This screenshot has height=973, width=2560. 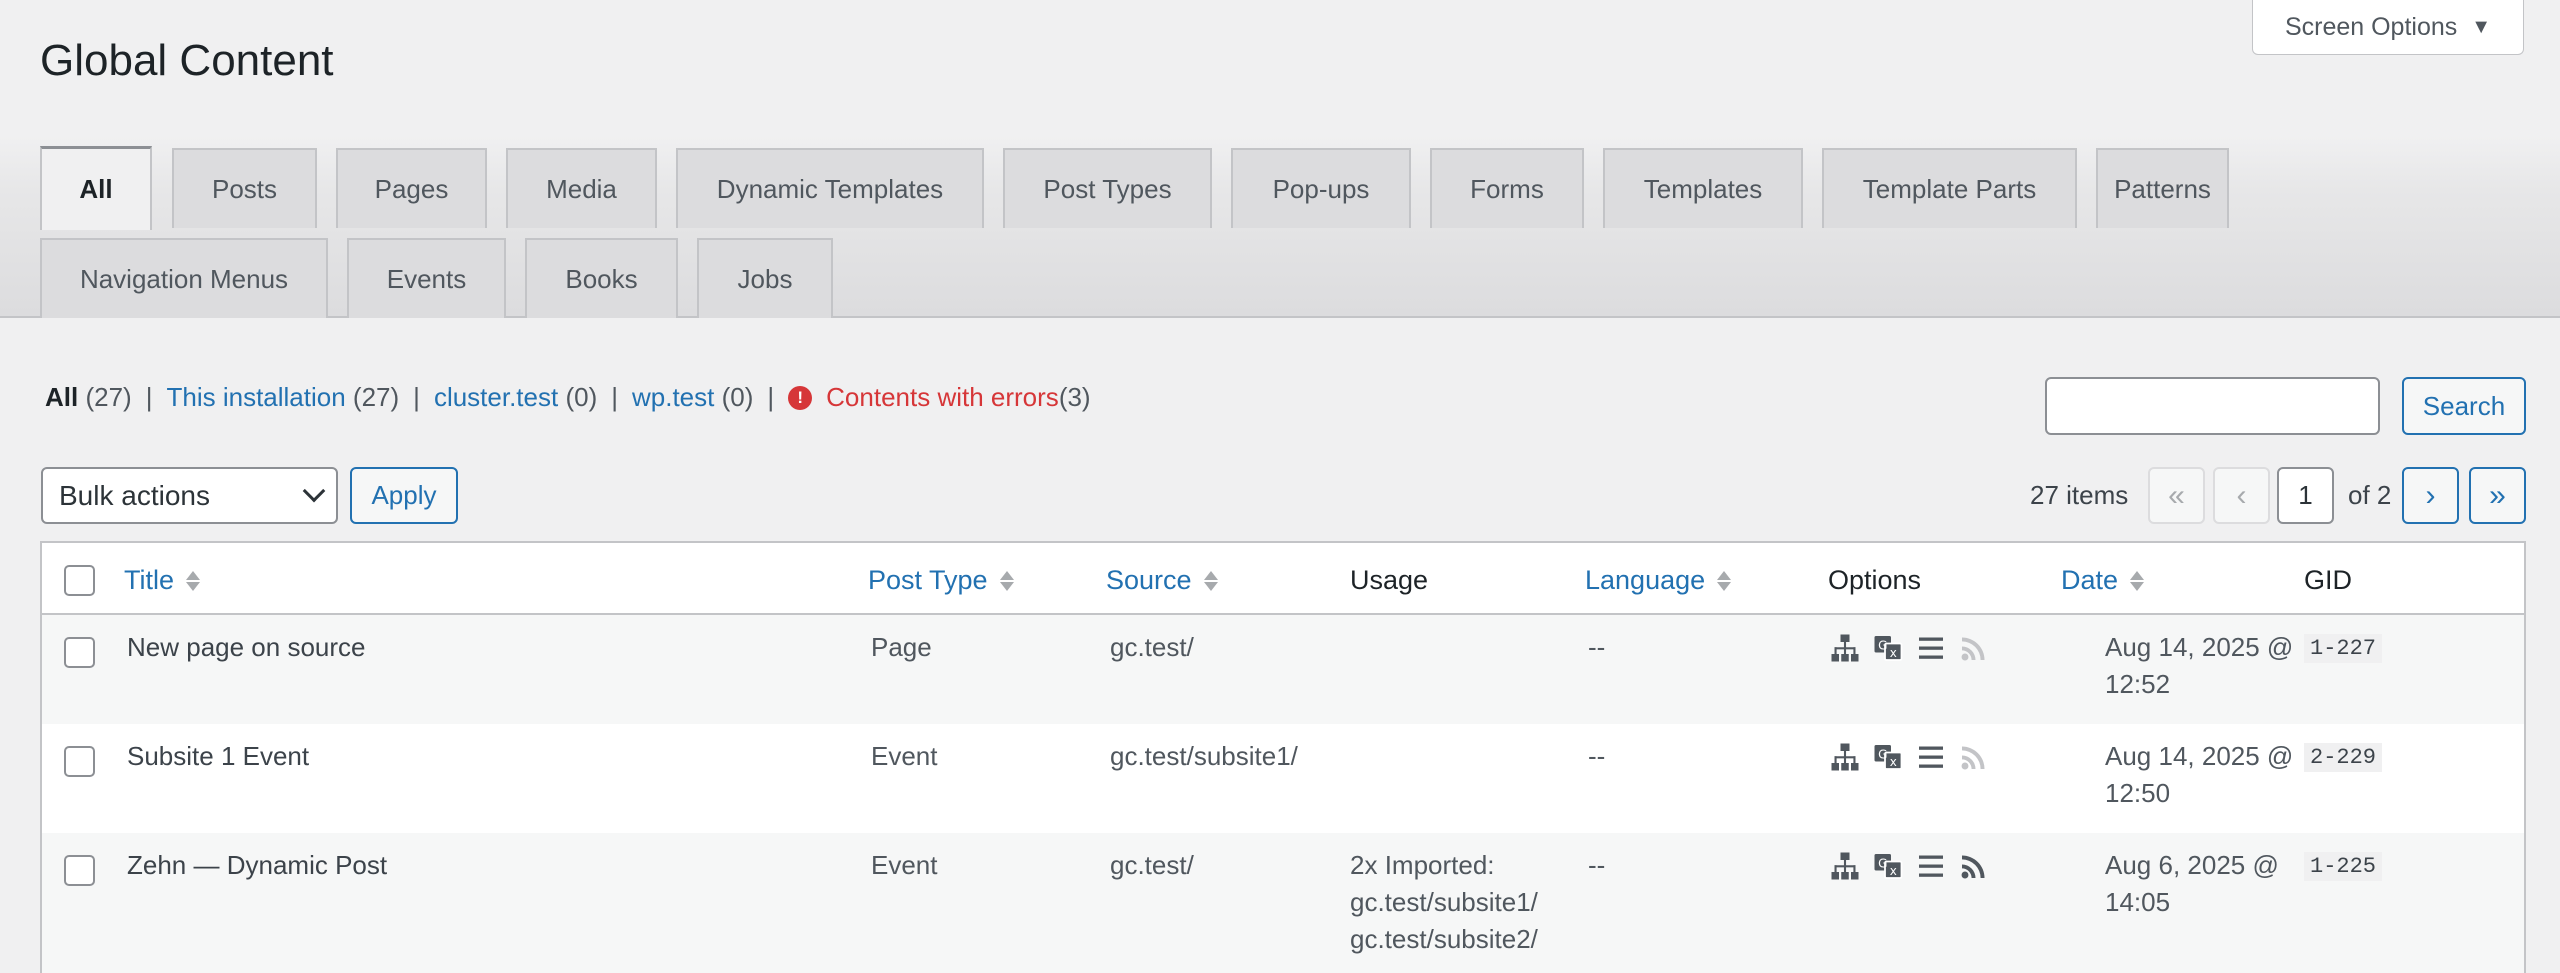 I want to click on next-page-button: ›, so click(x=2430, y=495).